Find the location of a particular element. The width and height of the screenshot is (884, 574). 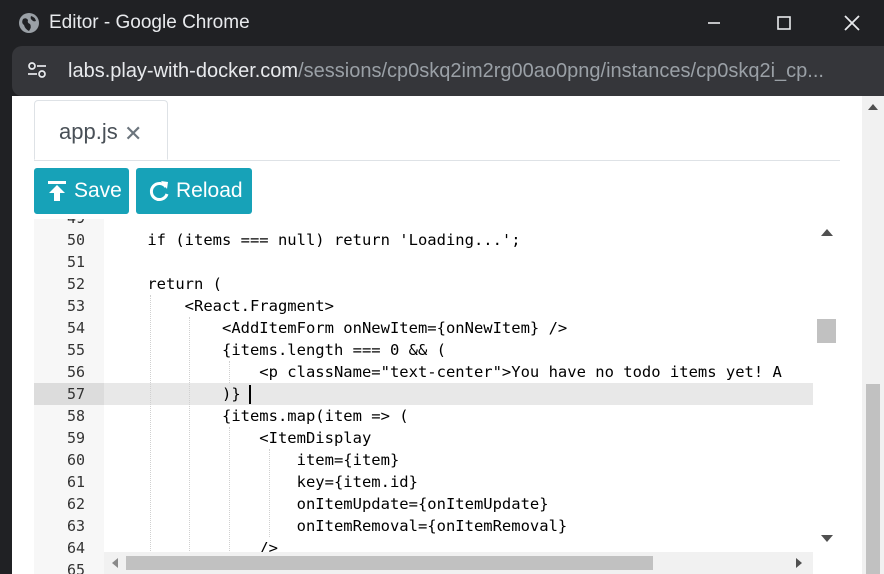

code-line: )} is located at coordinates (175, 394).